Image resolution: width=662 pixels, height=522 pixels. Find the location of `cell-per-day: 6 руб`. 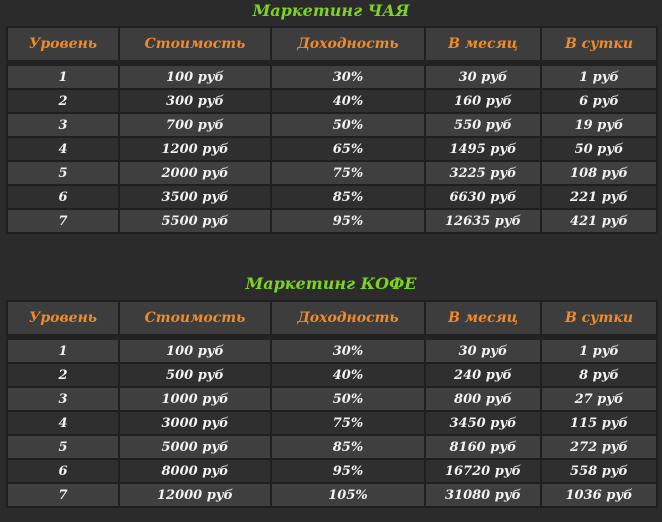

cell-per-day: 6 руб is located at coordinates (599, 101).